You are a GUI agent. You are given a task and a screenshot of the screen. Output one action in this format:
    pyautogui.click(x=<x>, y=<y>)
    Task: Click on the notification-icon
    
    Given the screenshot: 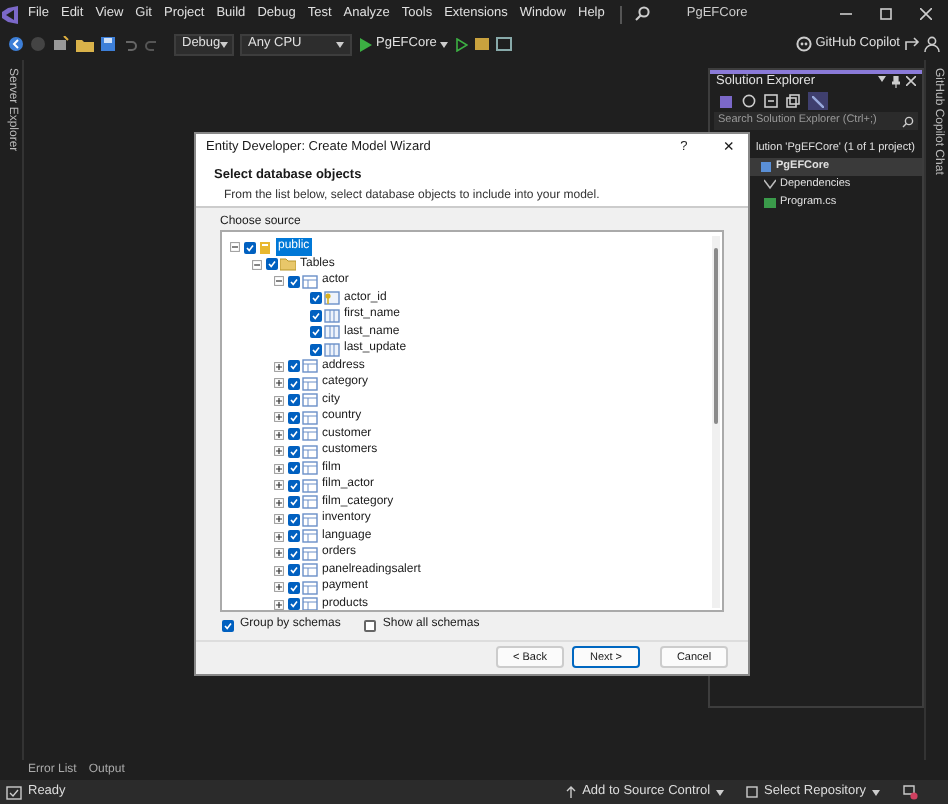 What is the action you would take?
    pyautogui.click(x=910, y=792)
    